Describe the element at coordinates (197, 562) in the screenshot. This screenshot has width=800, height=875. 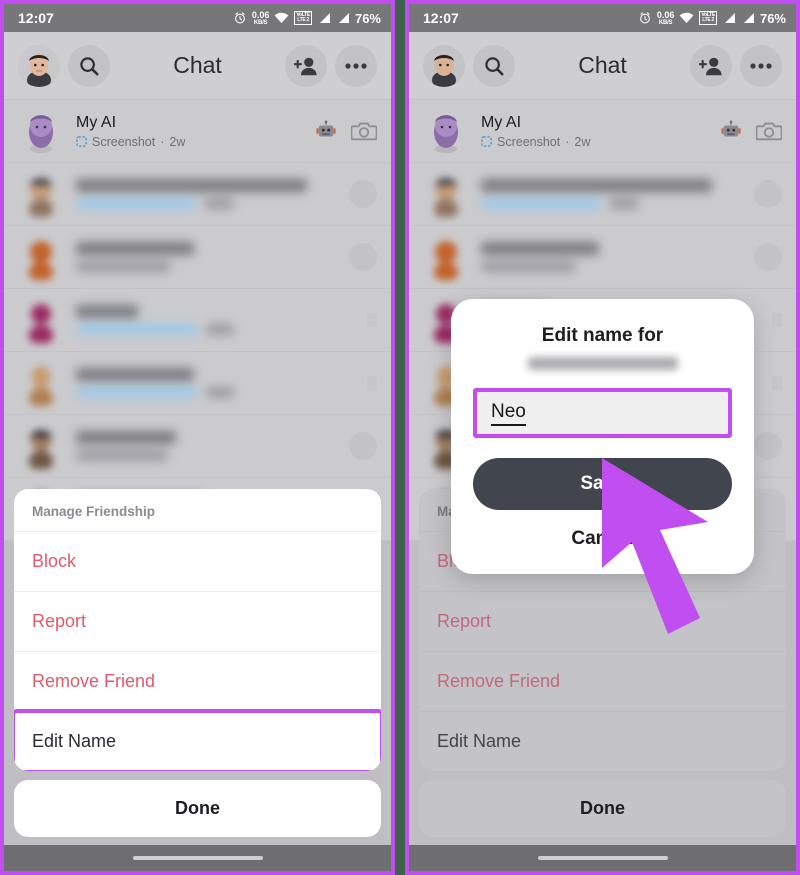
I see `sheet-item-block: Block` at that location.